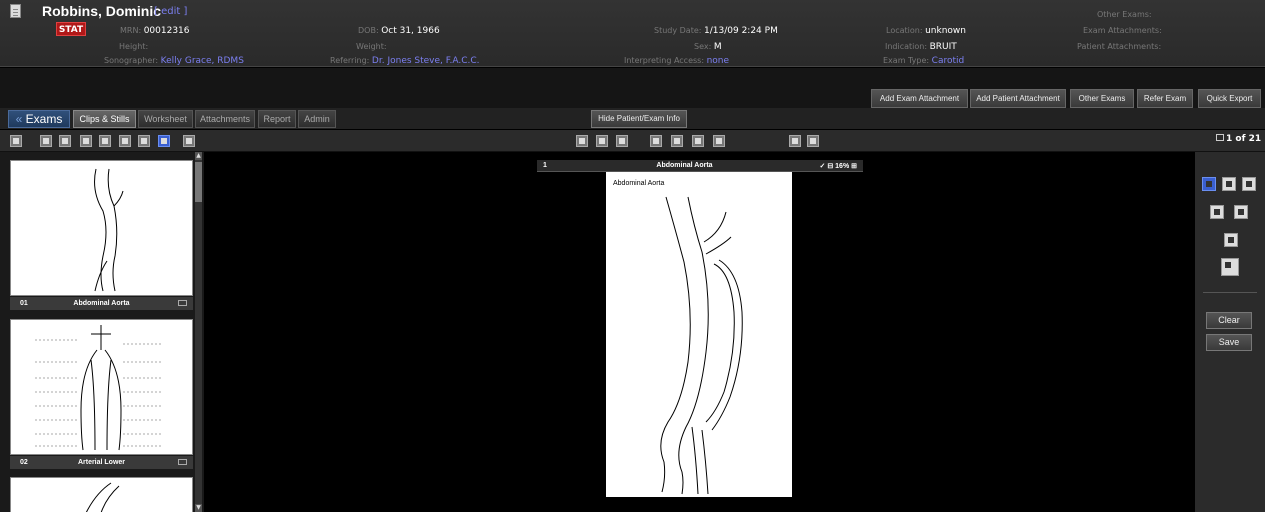 The image size is (1265, 512). Describe the element at coordinates (174, 61) in the screenshot. I see `sonographer-field: Sonographer: Kelly Grace, RDMS` at that location.